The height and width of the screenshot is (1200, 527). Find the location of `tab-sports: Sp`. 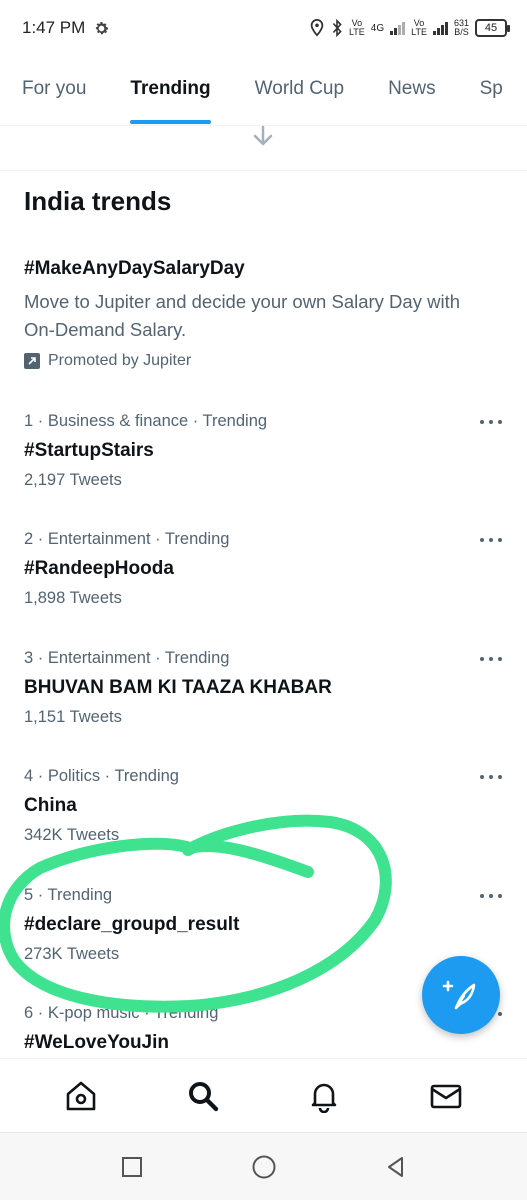

tab-sports: Sp is located at coordinates (491, 92).